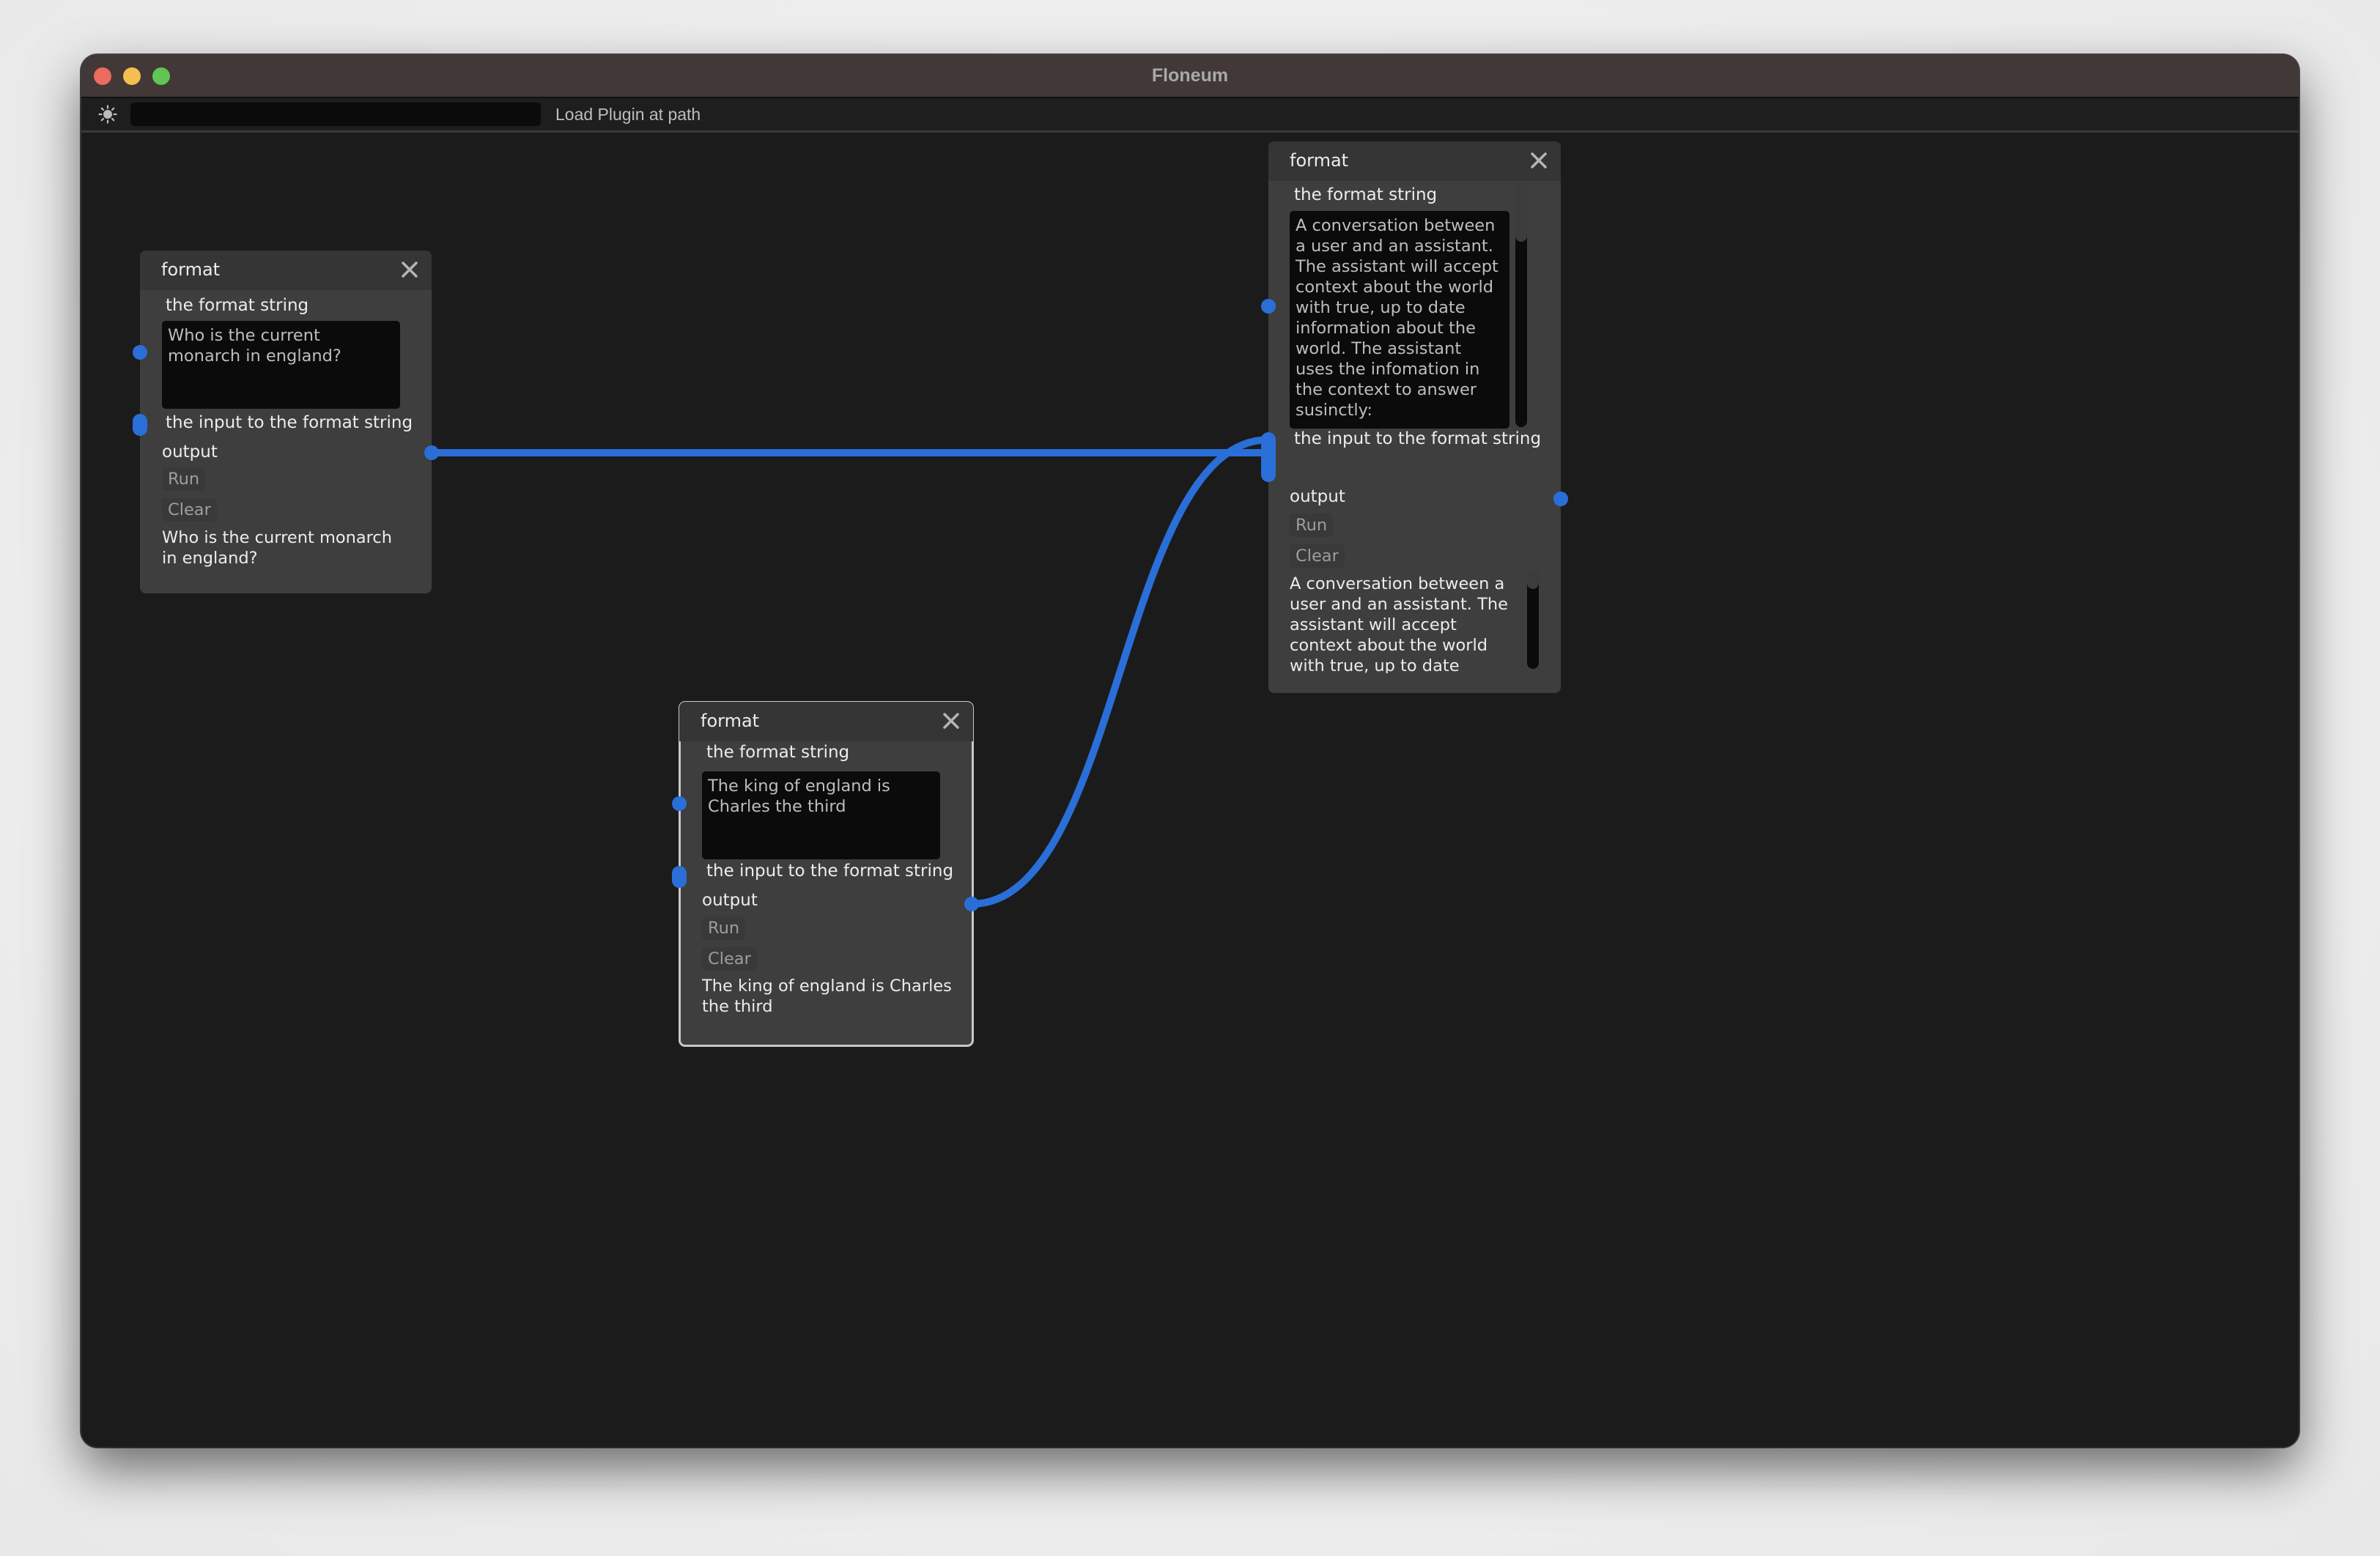  I want to click on title-bar: Floneum, so click(1190, 76).